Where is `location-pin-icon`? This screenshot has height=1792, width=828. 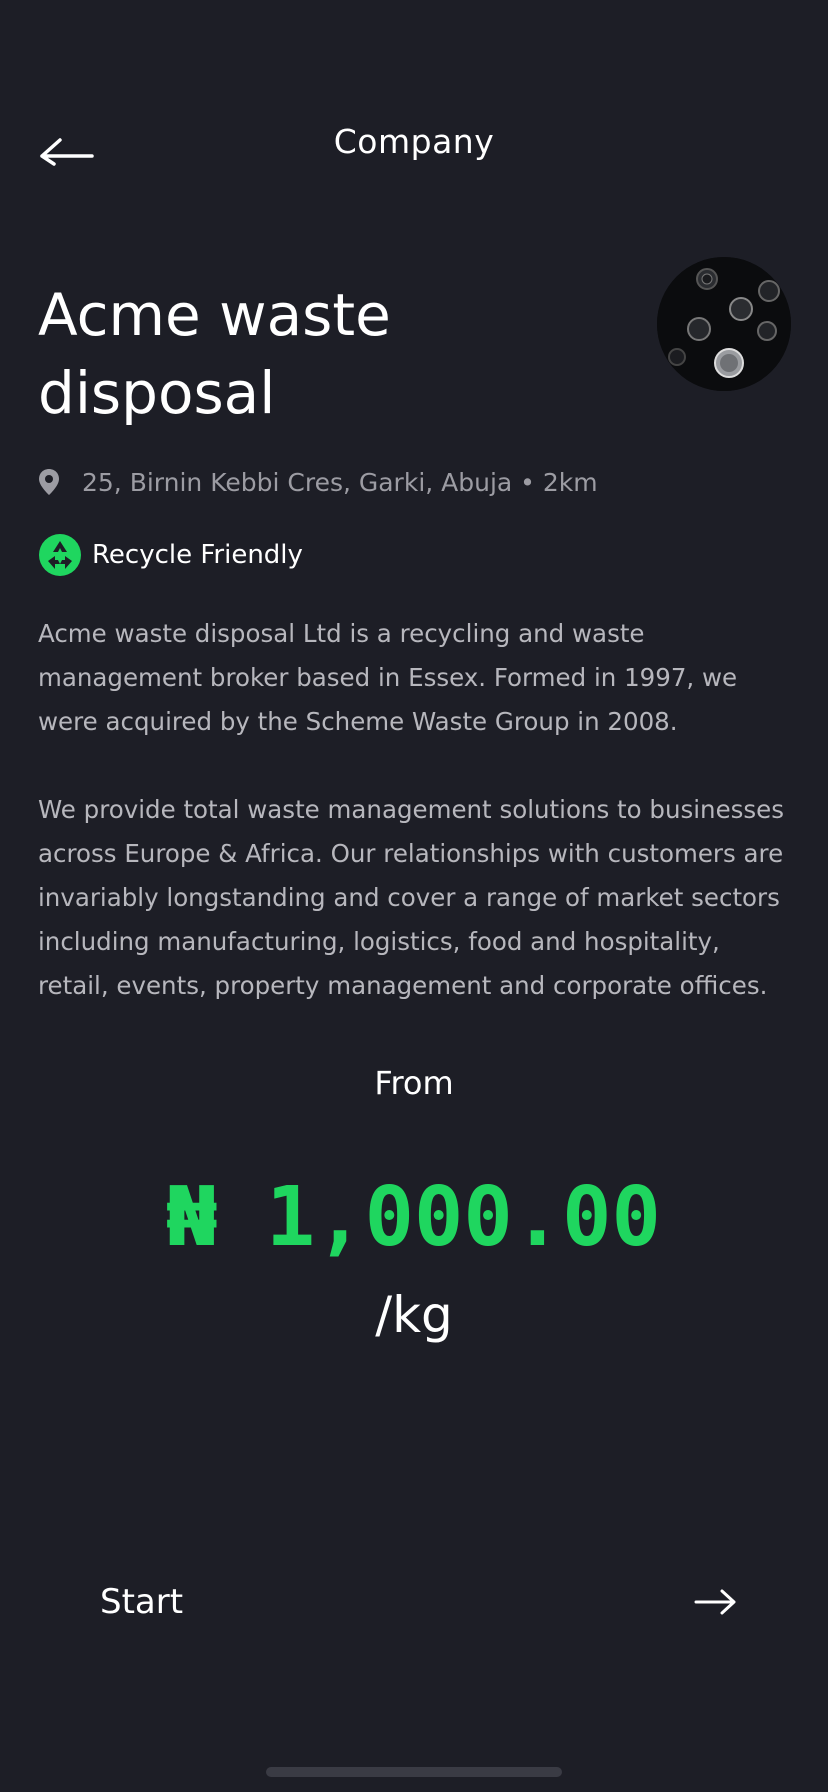
location-pin-icon is located at coordinates (49, 482).